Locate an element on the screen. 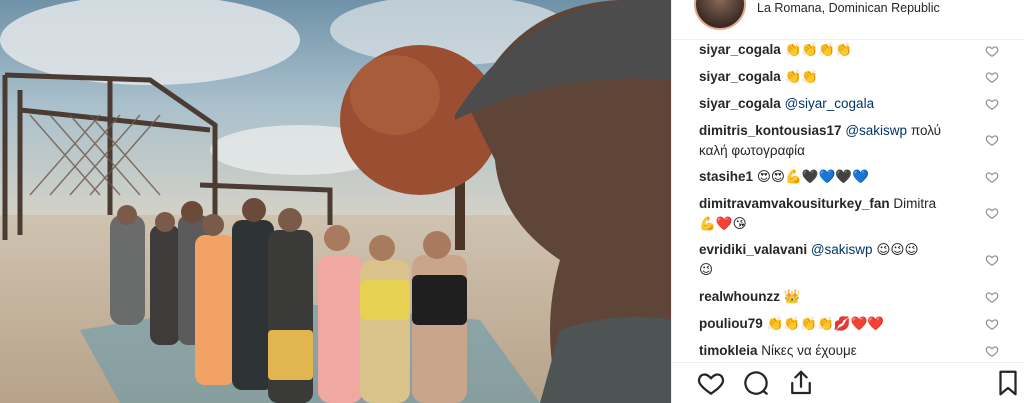 The height and width of the screenshot is (403, 1024). comment-username: dimitravamvakousiturkey_fan is located at coordinates (794, 203).